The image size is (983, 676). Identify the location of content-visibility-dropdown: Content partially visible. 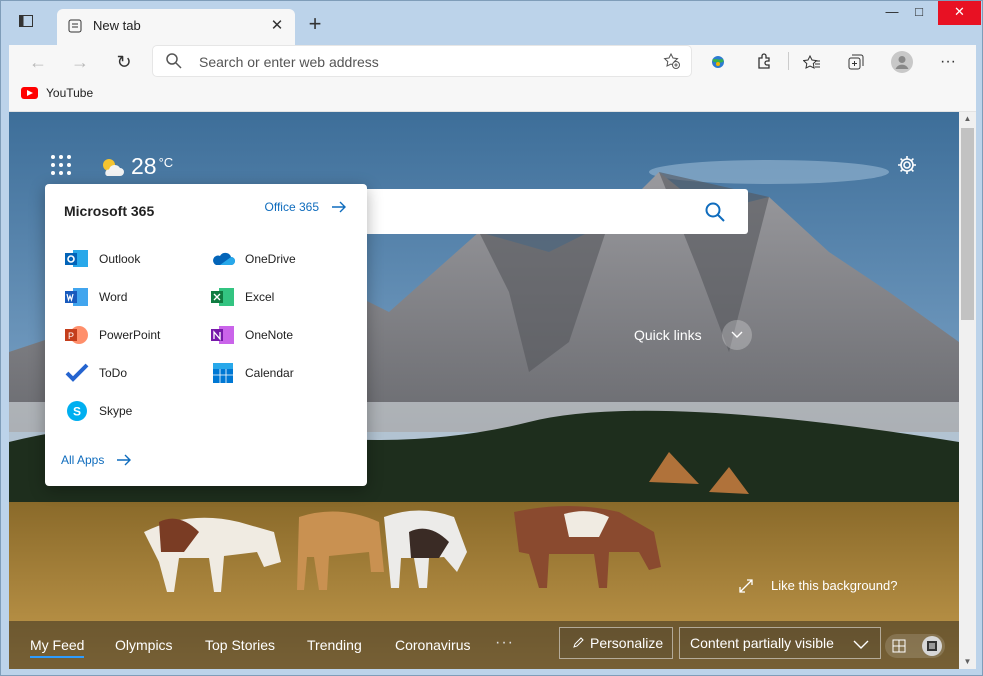
(780, 643).